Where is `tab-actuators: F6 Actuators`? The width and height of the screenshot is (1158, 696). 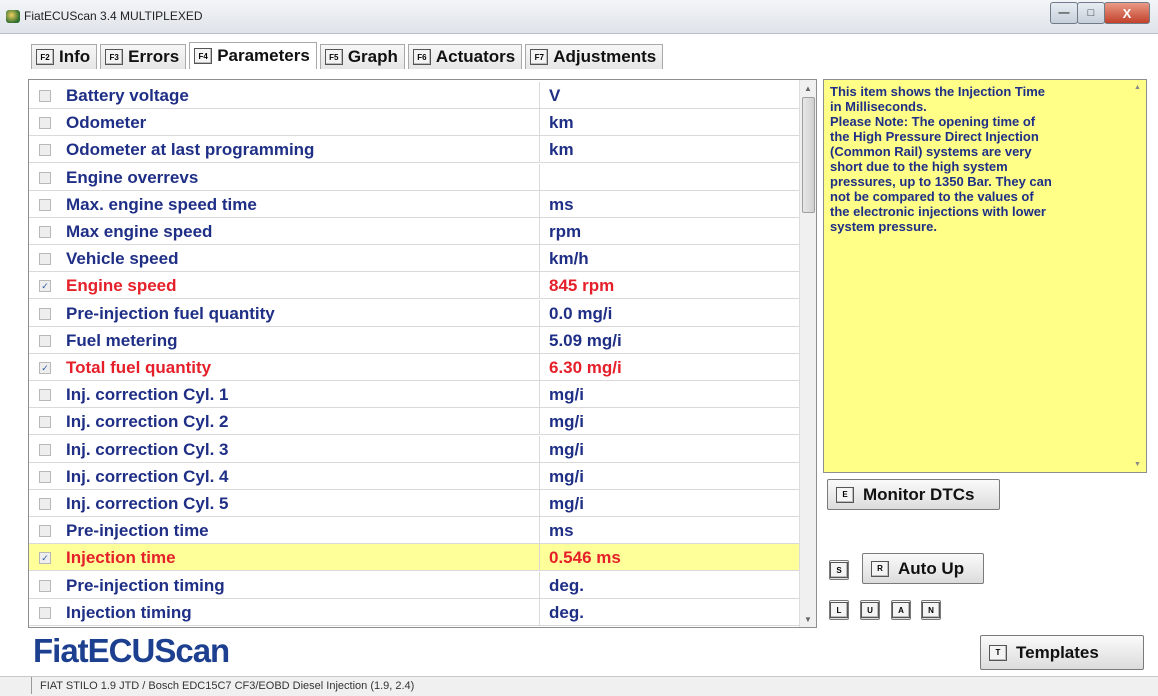 tab-actuators: F6 Actuators is located at coordinates (465, 56).